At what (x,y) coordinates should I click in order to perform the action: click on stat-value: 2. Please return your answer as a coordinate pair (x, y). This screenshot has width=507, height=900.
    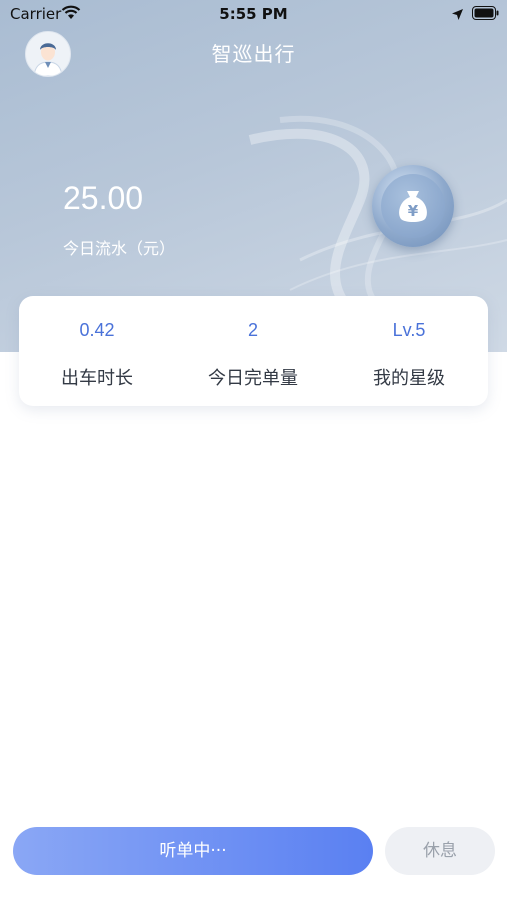
    Looking at the image, I should click on (252, 330).